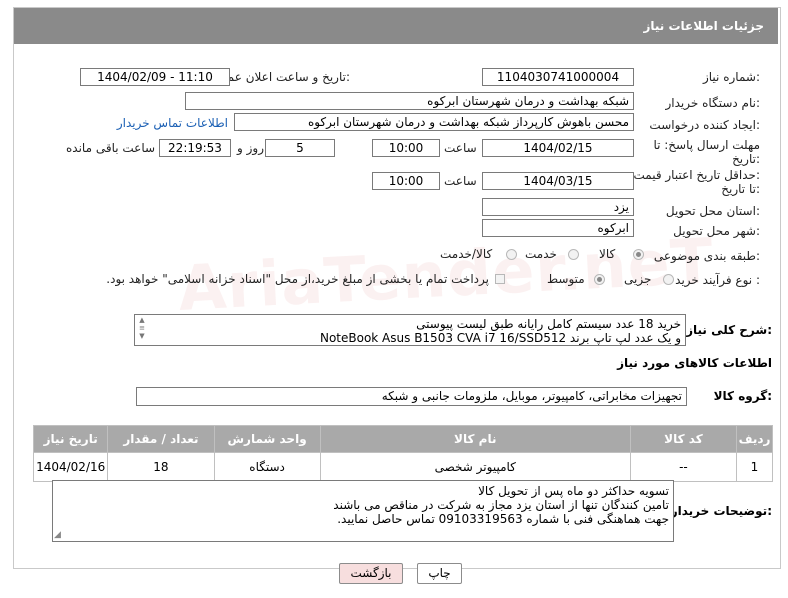 Image resolution: width=788 pixels, height=598 pixels. What do you see at coordinates (161, 439) in the screenshot?
I see `col-qty: تعداد / مقدار` at bounding box center [161, 439].